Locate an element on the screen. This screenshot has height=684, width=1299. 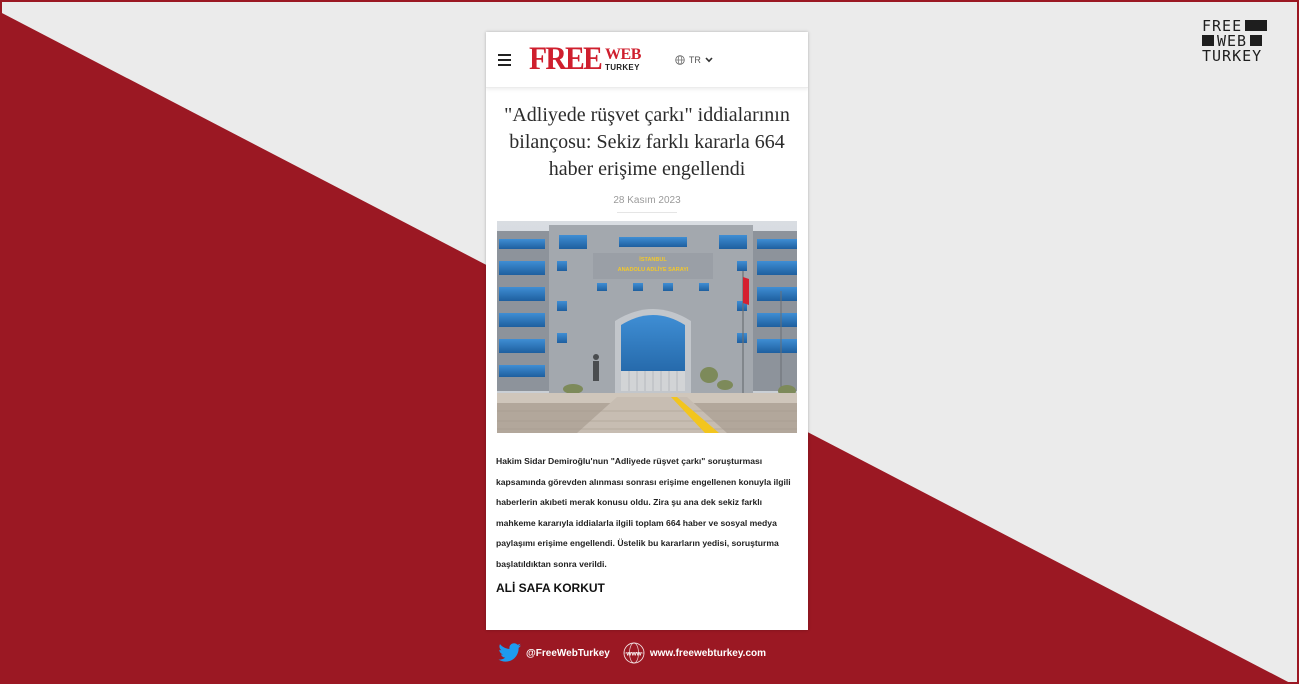
globe-www-icon: www is located at coordinates (634, 653).